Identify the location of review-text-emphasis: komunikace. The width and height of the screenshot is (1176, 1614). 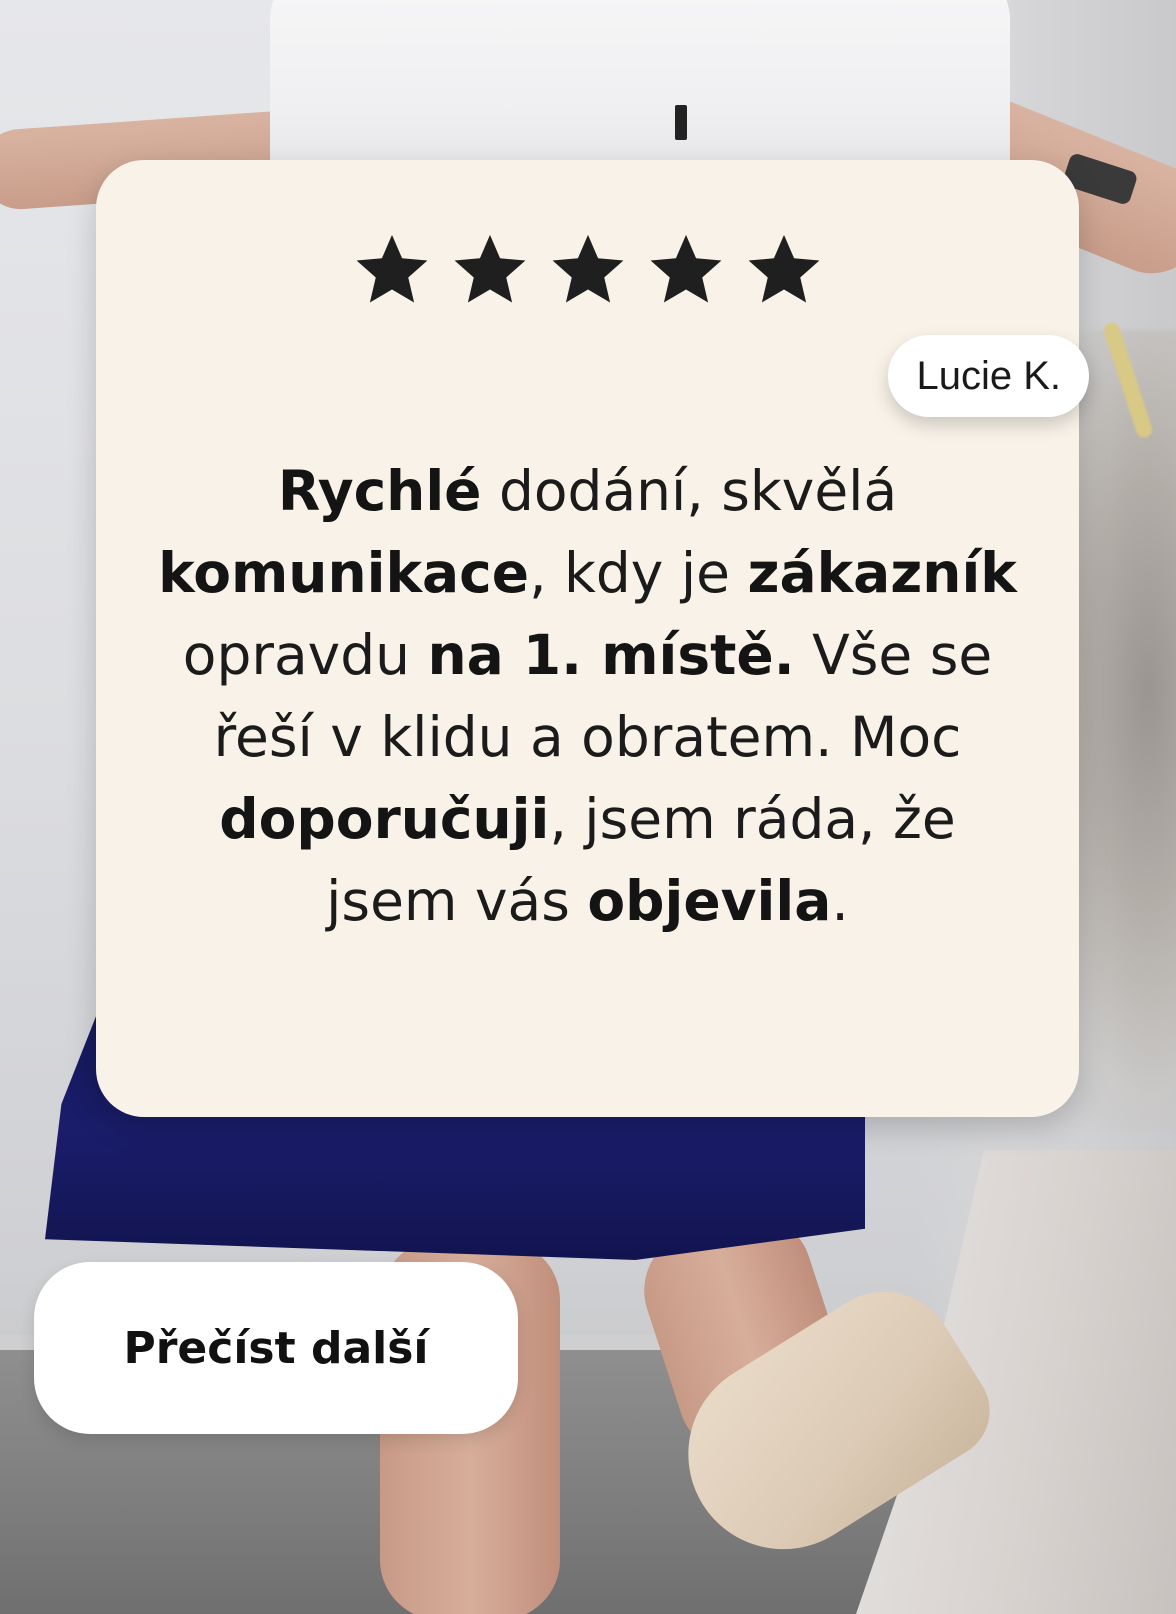
(344, 573).